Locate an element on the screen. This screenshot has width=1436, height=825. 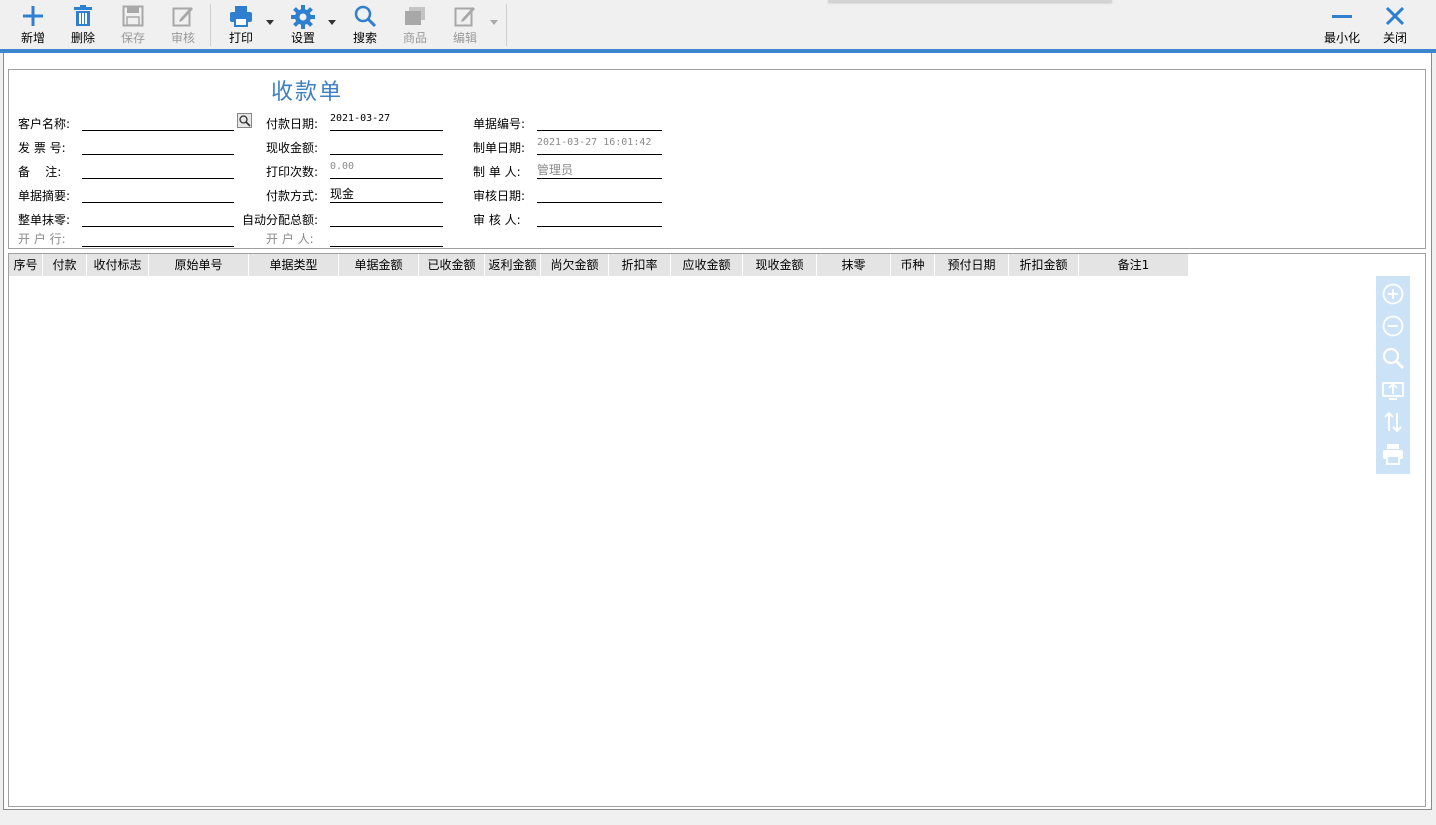
pay-method-field is located at coordinates (386, 202).